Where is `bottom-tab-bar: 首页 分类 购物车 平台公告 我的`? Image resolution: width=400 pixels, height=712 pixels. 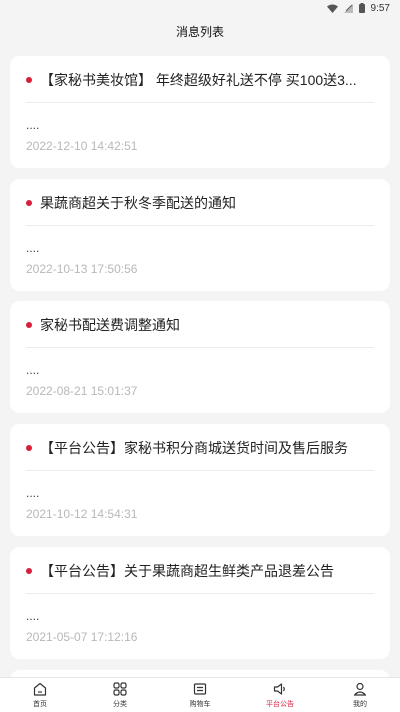
bottom-tab-bar: 首页 分类 购物车 平台公告 我的 is located at coordinates (200, 694).